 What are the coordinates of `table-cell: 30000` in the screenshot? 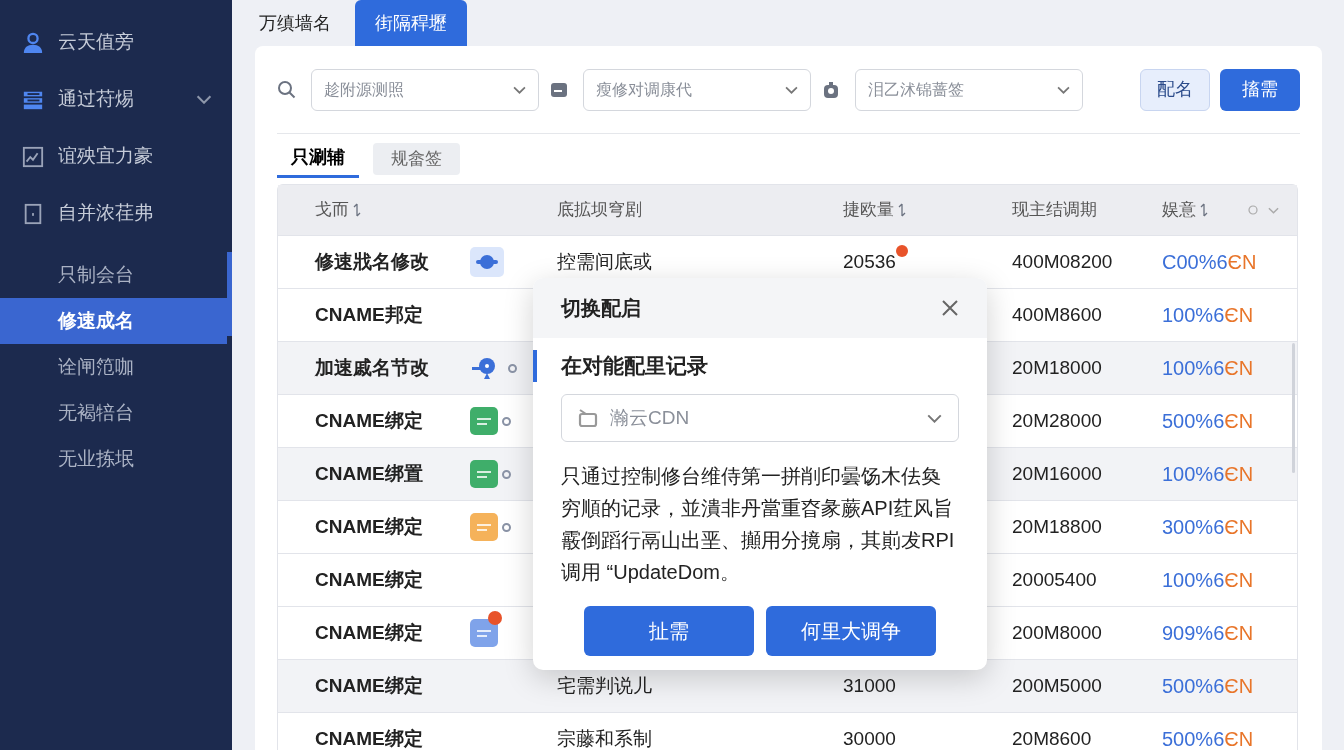 It's located at (869, 738).